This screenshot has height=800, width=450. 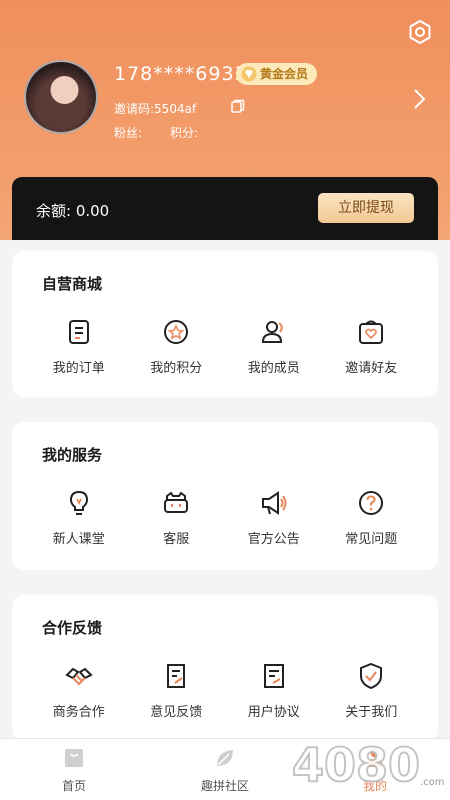 What do you see at coordinates (176, 332) in the screenshot?
I see `points-icon` at bounding box center [176, 332].